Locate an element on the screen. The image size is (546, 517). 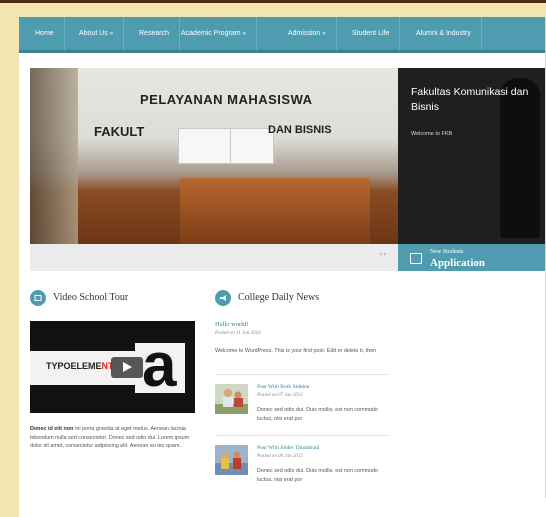
top-border is located at coordinates (273, 1).